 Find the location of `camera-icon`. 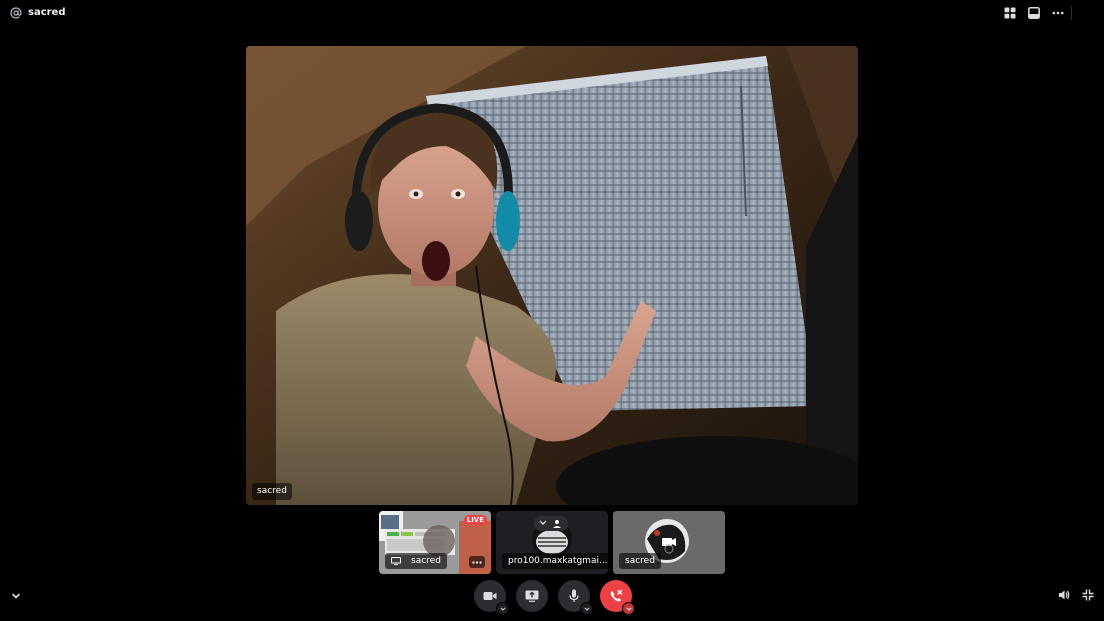

camera-icon is located at coordinates (490, 596).